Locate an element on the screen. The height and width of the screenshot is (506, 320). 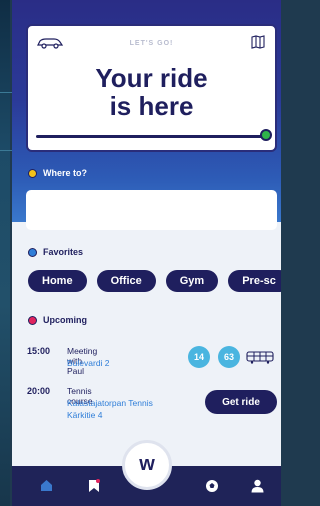
bus-line-badge: 63 is located at coordinates (229, 357).